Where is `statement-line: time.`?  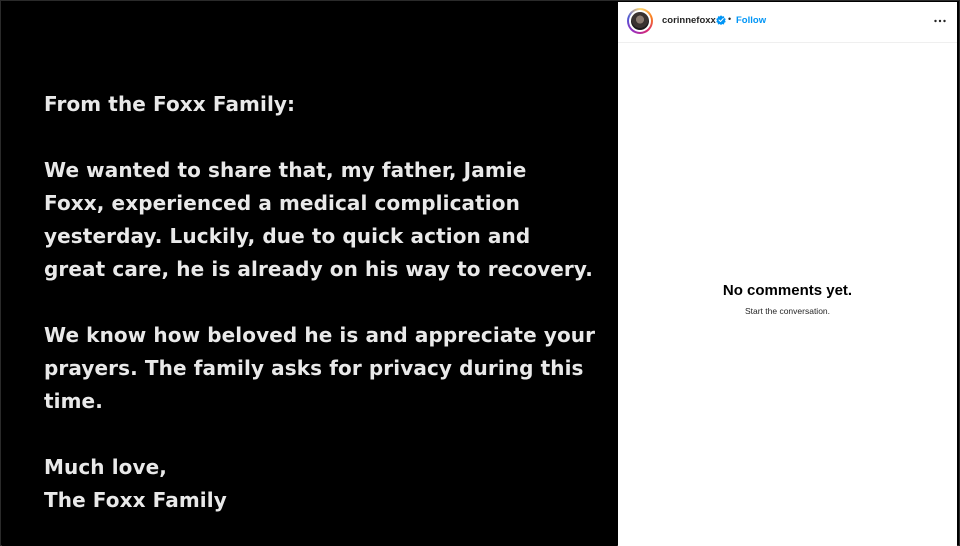
statement-line: time. is located at coordinates (73, 401).